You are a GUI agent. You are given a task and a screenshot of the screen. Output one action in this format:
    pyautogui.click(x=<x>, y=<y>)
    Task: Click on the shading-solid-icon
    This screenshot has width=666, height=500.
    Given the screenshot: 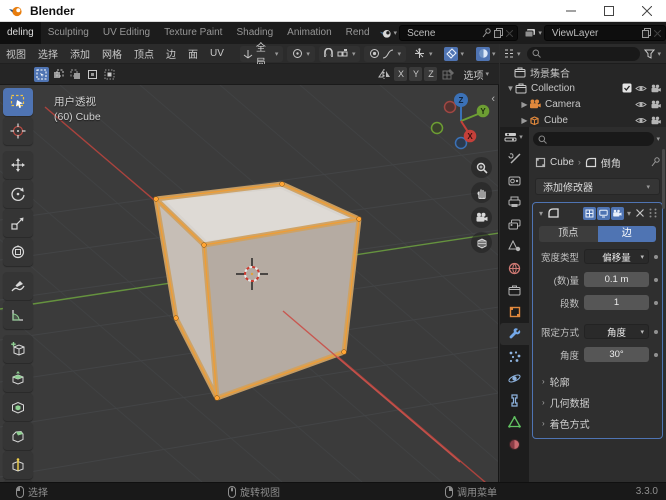 What is the action you would take?
    pyautogui.click(x=483, y=53)
    